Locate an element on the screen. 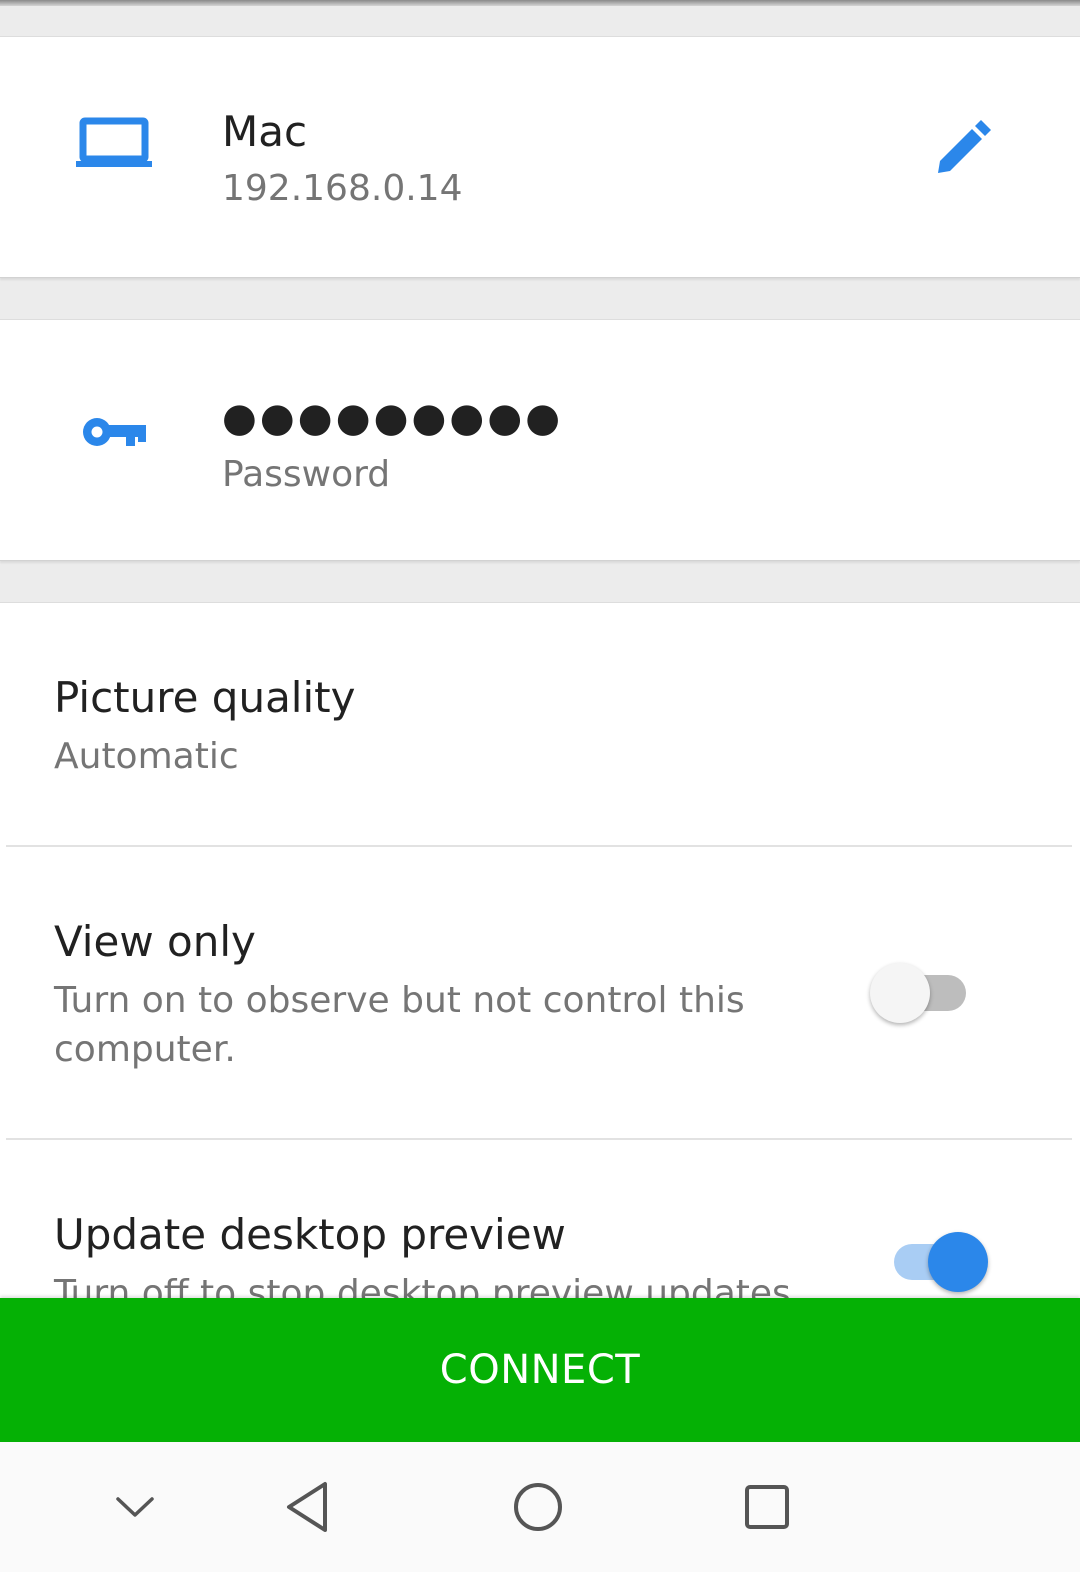 Image resolution: width=1080 pixels, height=1572 pixels. connect-button: CONNECT is located at coordinates (540, 1370).